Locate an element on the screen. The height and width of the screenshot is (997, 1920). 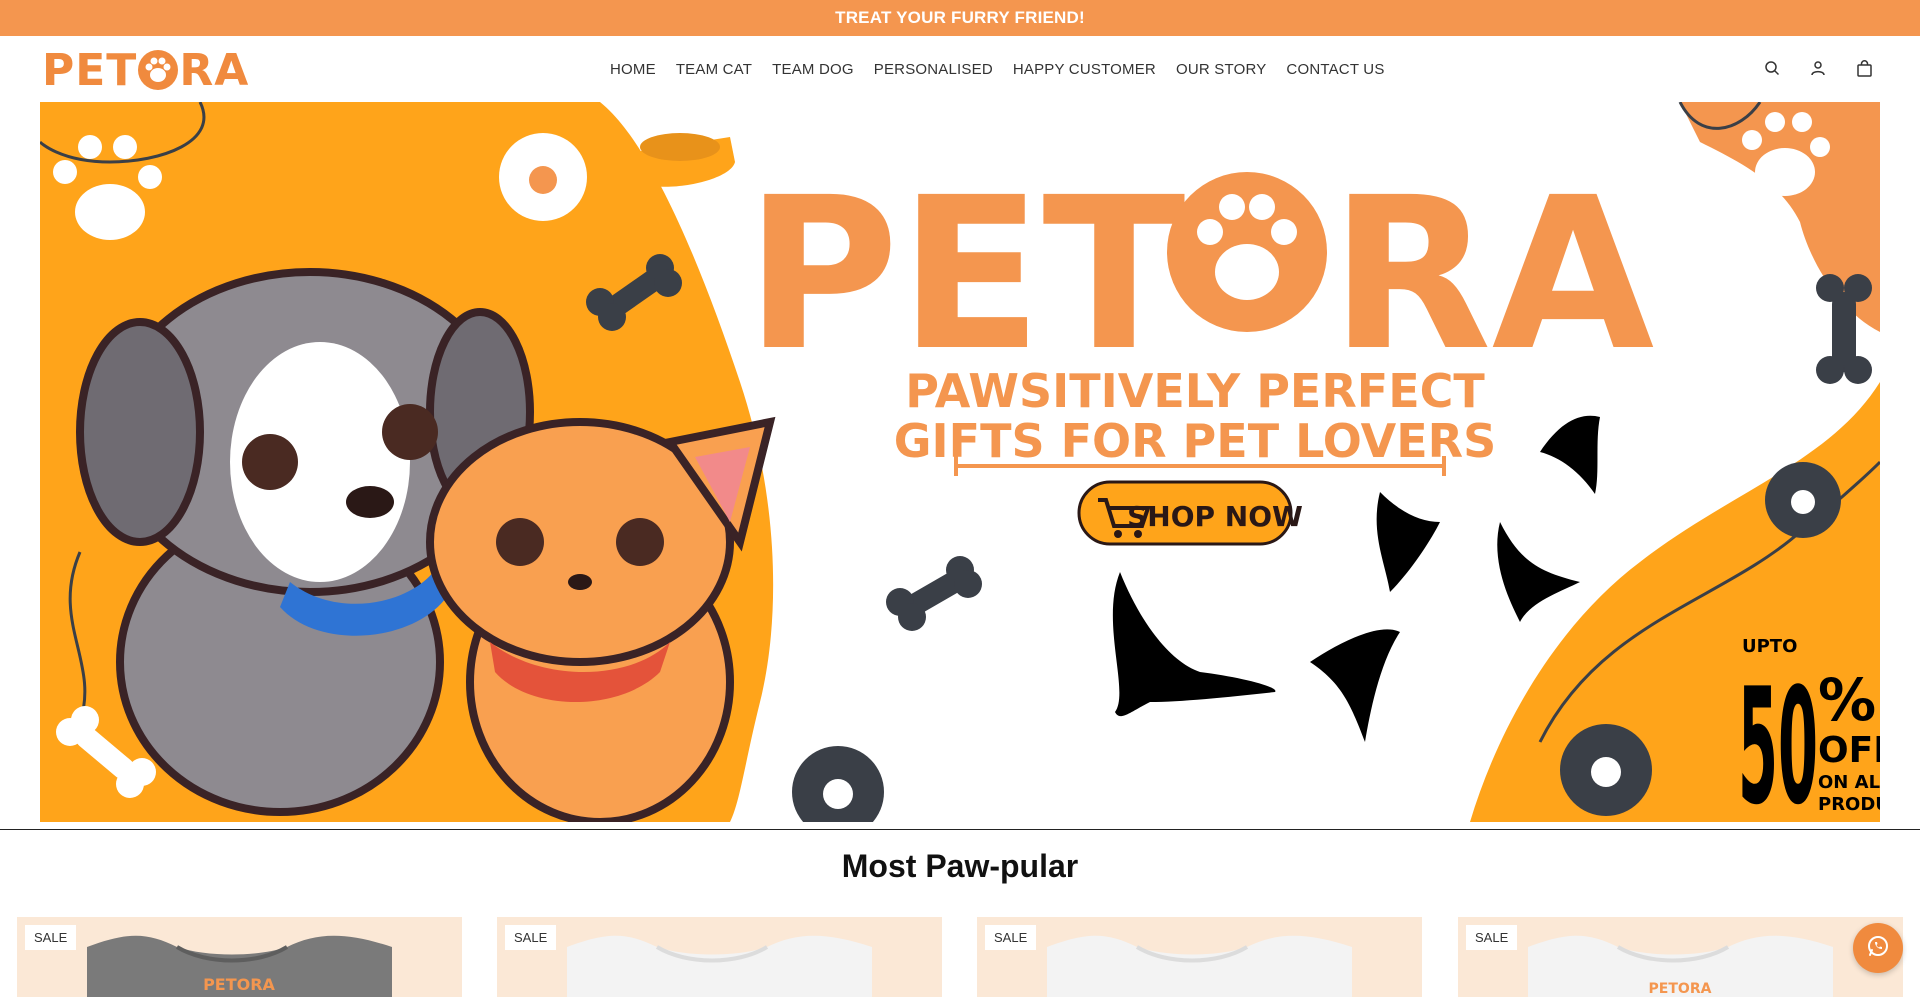
section-title: Most Paw-pular is located at coordinates (960, 866).